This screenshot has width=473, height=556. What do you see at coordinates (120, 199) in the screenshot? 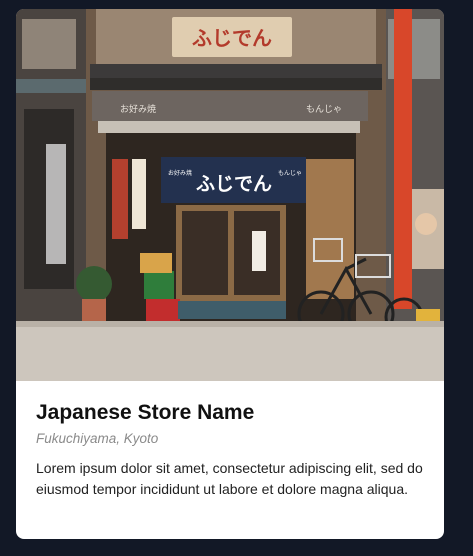
I see `left-signboard` at bounding box center [120, 199].